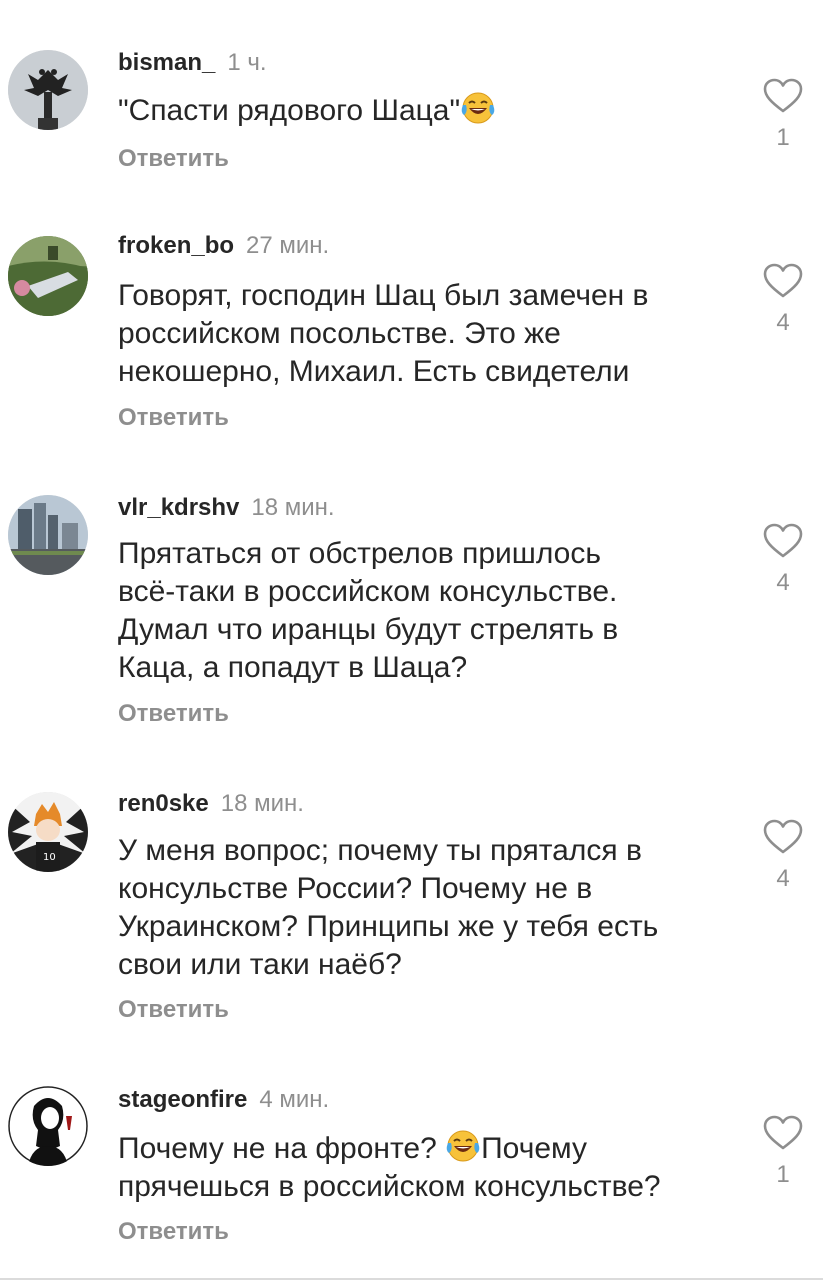 This screenshot has width=823, height=1280. I want to click on svg-text: 10, so click(49, 857).